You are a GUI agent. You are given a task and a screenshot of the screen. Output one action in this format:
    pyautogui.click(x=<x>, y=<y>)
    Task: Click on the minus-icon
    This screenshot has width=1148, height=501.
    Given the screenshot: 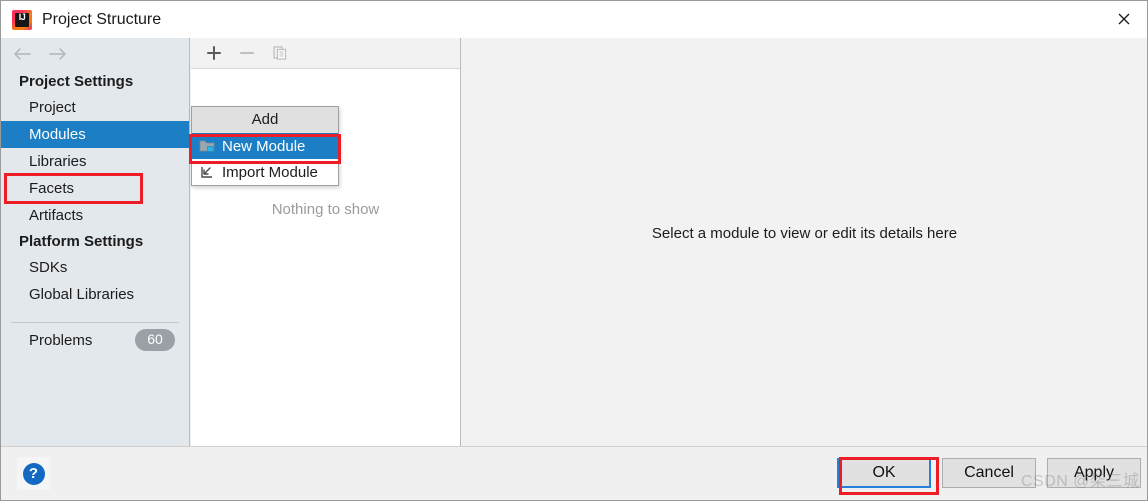 What is the action you would take?
    pyautogui.click(x=247, y=53)
    